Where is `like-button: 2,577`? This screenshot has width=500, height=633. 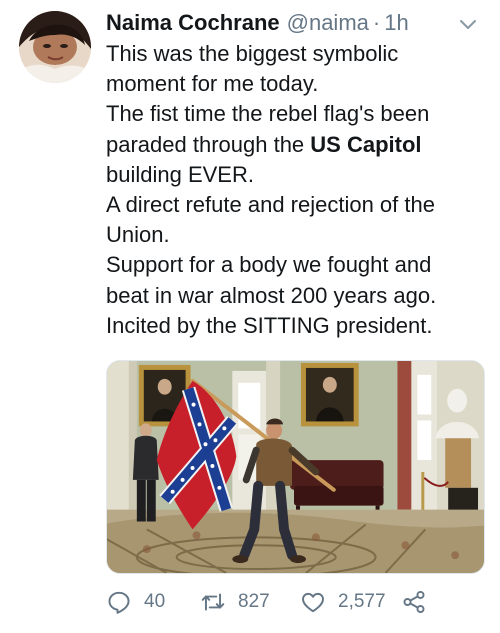 like-button: 2,577 is located at coordinates (343, 602).